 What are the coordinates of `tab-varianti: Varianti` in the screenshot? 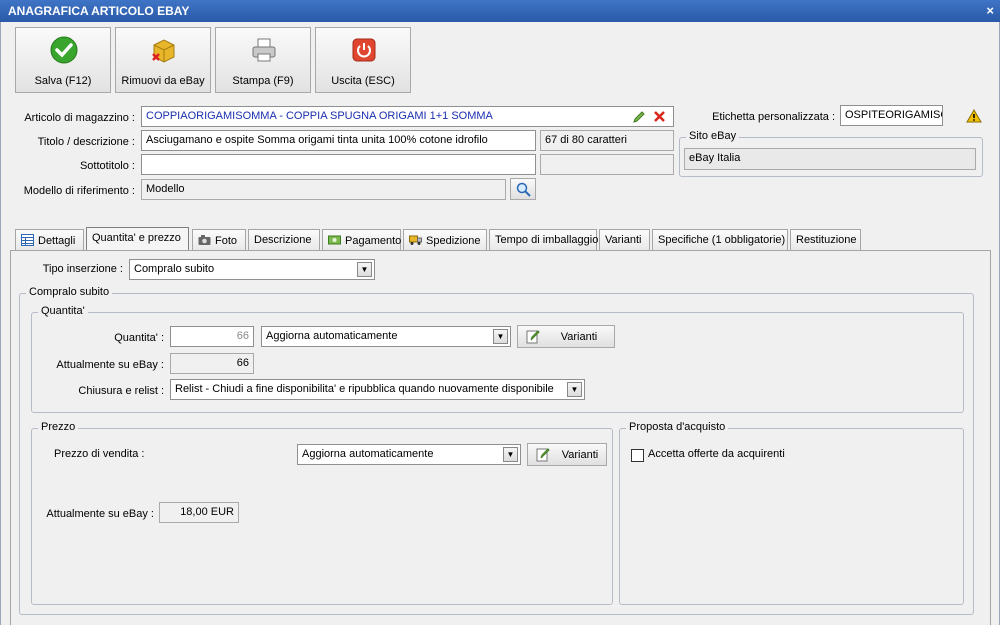 It's located at (624, 240).